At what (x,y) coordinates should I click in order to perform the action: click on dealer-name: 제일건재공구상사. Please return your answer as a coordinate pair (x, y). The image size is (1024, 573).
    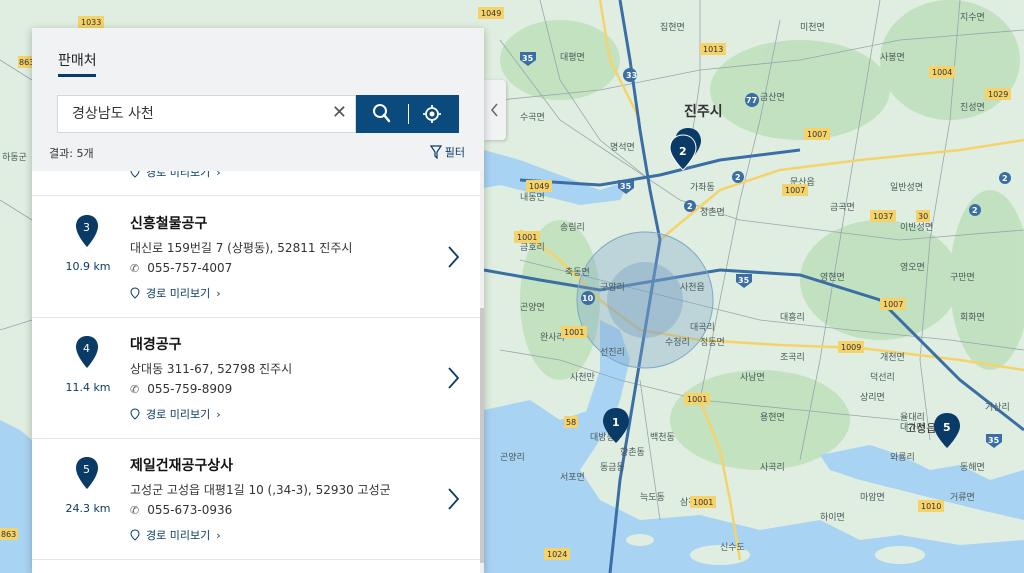
    Looking at the image, I should click on (181, 465).